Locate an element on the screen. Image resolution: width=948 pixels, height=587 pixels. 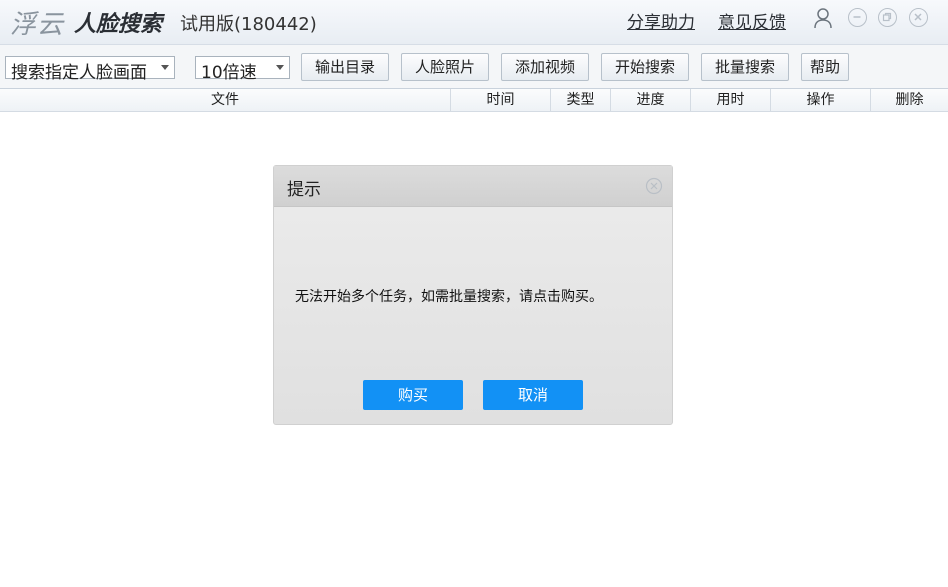
share-link: 分享助力 is located at coordinates (661, 20).